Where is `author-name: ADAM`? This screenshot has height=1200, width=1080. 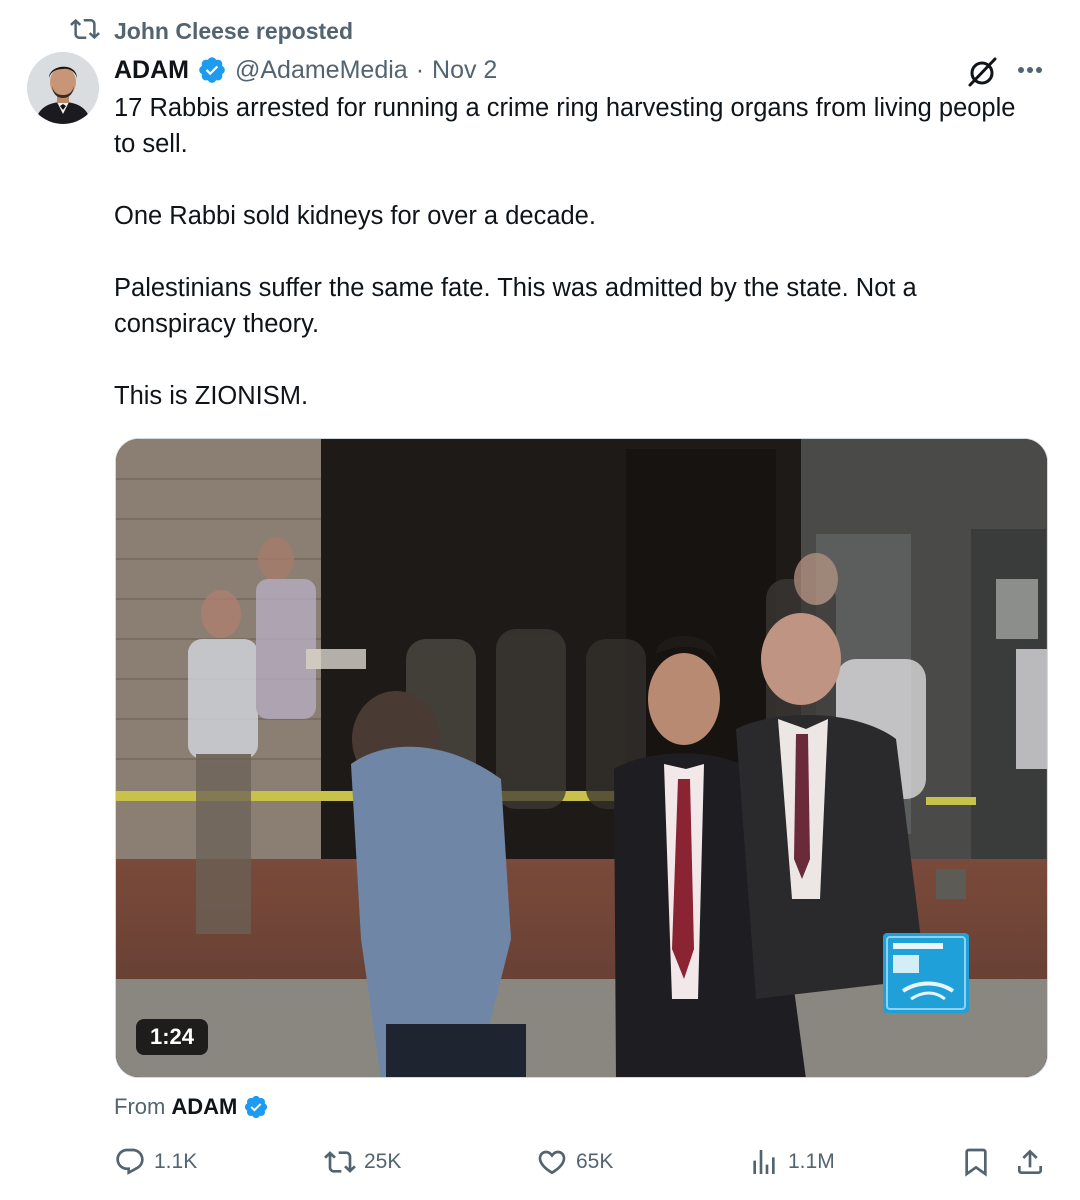 author-name: ADAM is located at coordinates (151, 70).